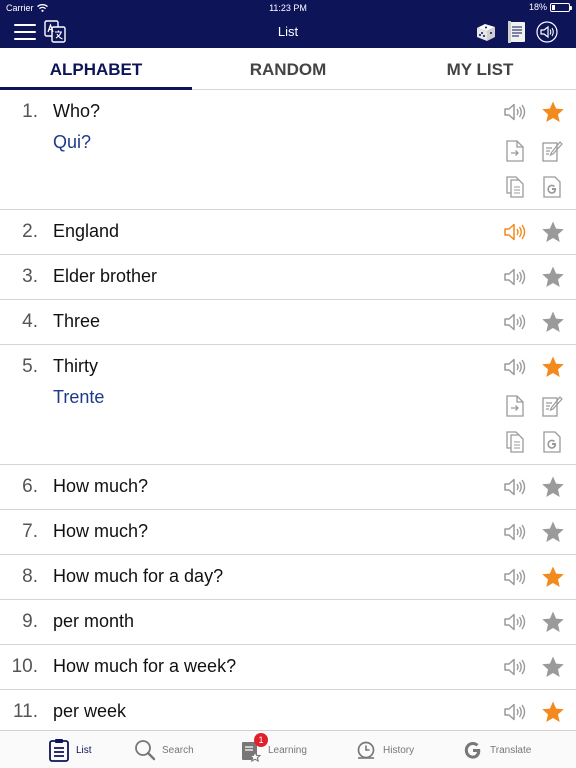 Image resolution: width=576 pixels, height=768 pixels. Describe the element at coordinates (254, 748) in the screenshot. I see `learning-icon: 1` at that location.